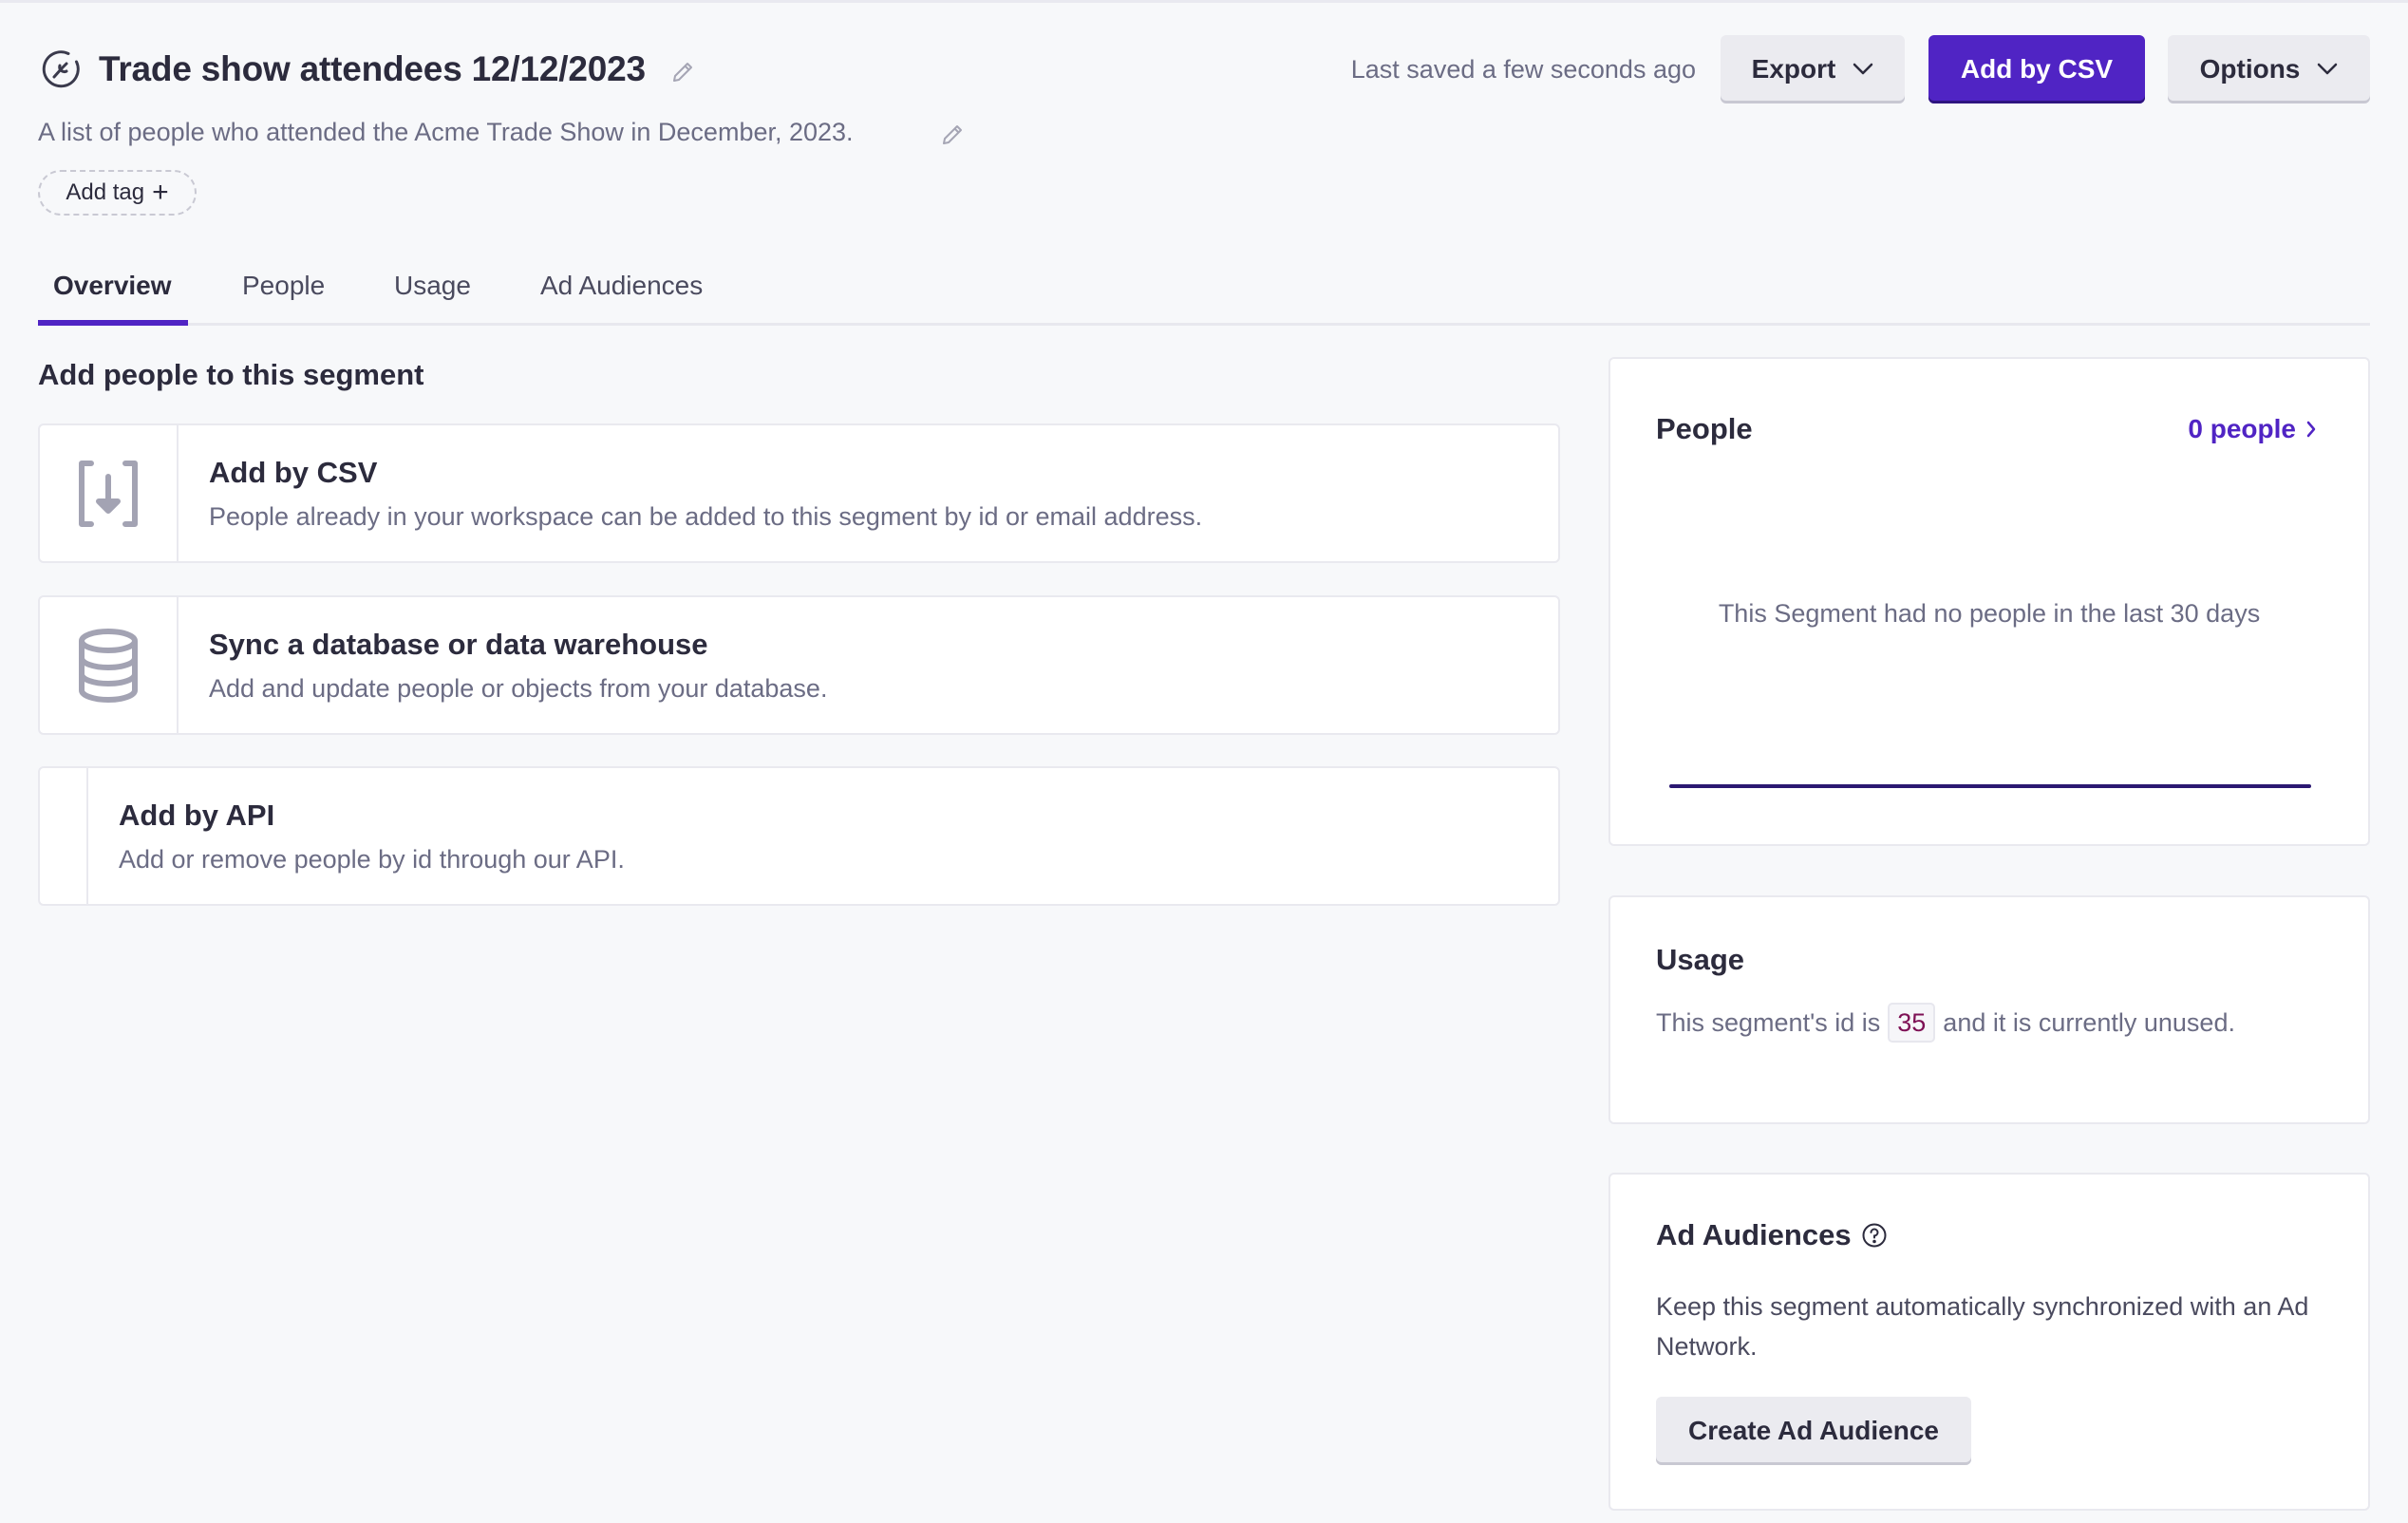  What do you see at coordinates (1704, 428) in the screenshot?
I see `people-panel-title: People` at bounding box center [1704, 428].